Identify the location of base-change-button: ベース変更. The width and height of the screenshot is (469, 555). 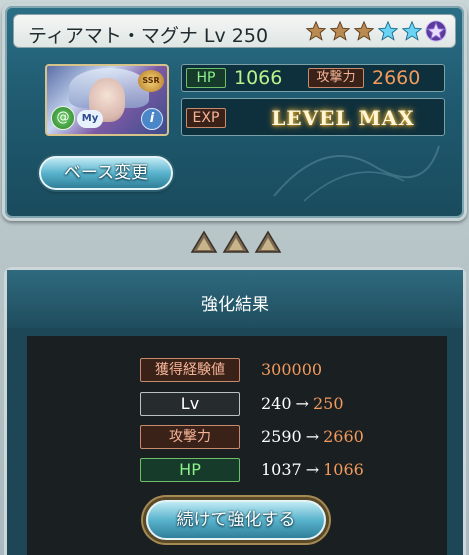
(106, 173).